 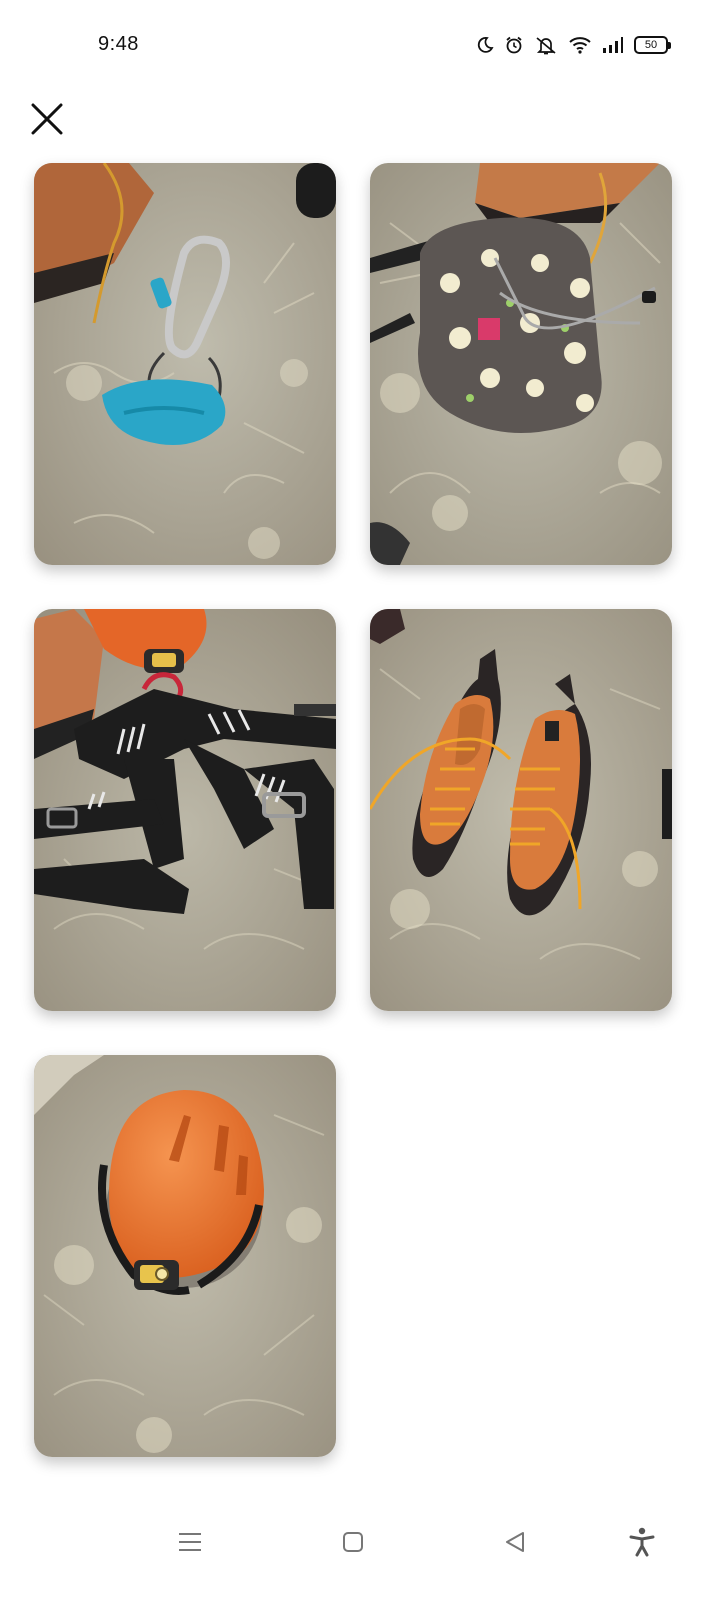 I want to click on photo-climbing-harness, so click(x=185, y=810).